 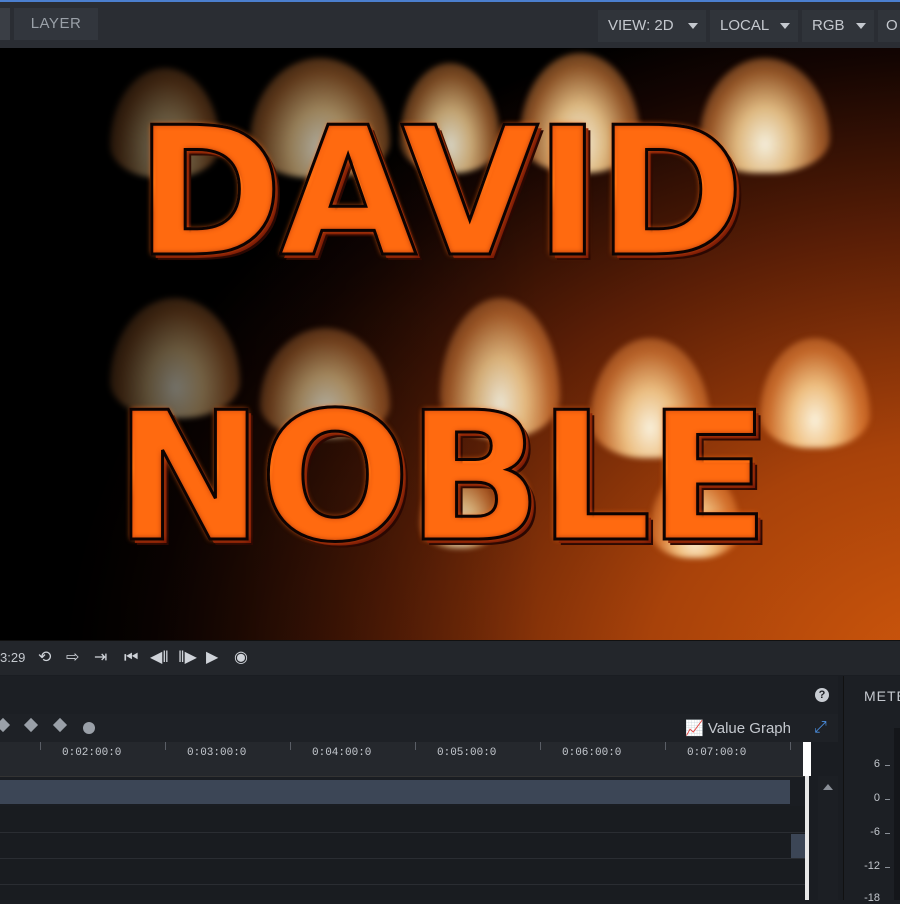 What do you see at coordinates (13, 657) in the screenshot?
I see `timecode: 3:29` at bounding box center [13, 657].